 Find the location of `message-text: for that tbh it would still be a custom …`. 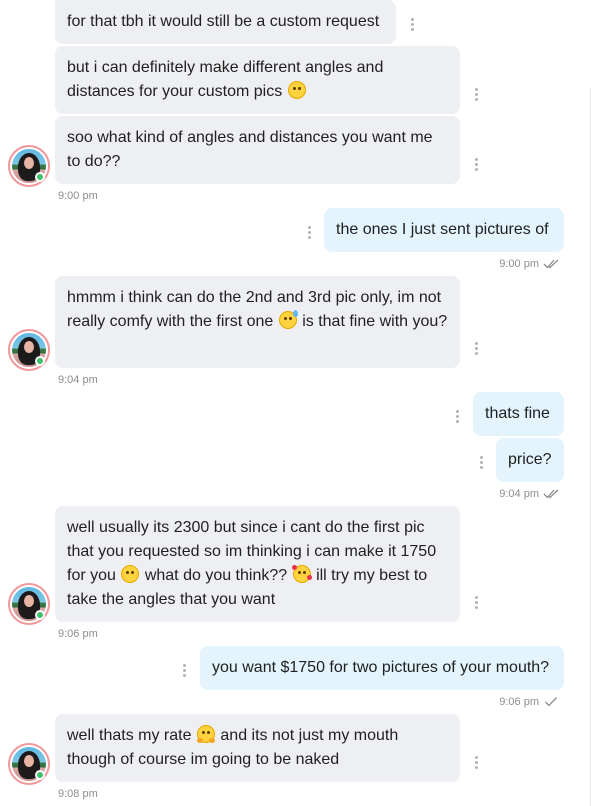

message-text: for that tbh it would still be a custom … is located at coordinates (223, 21).